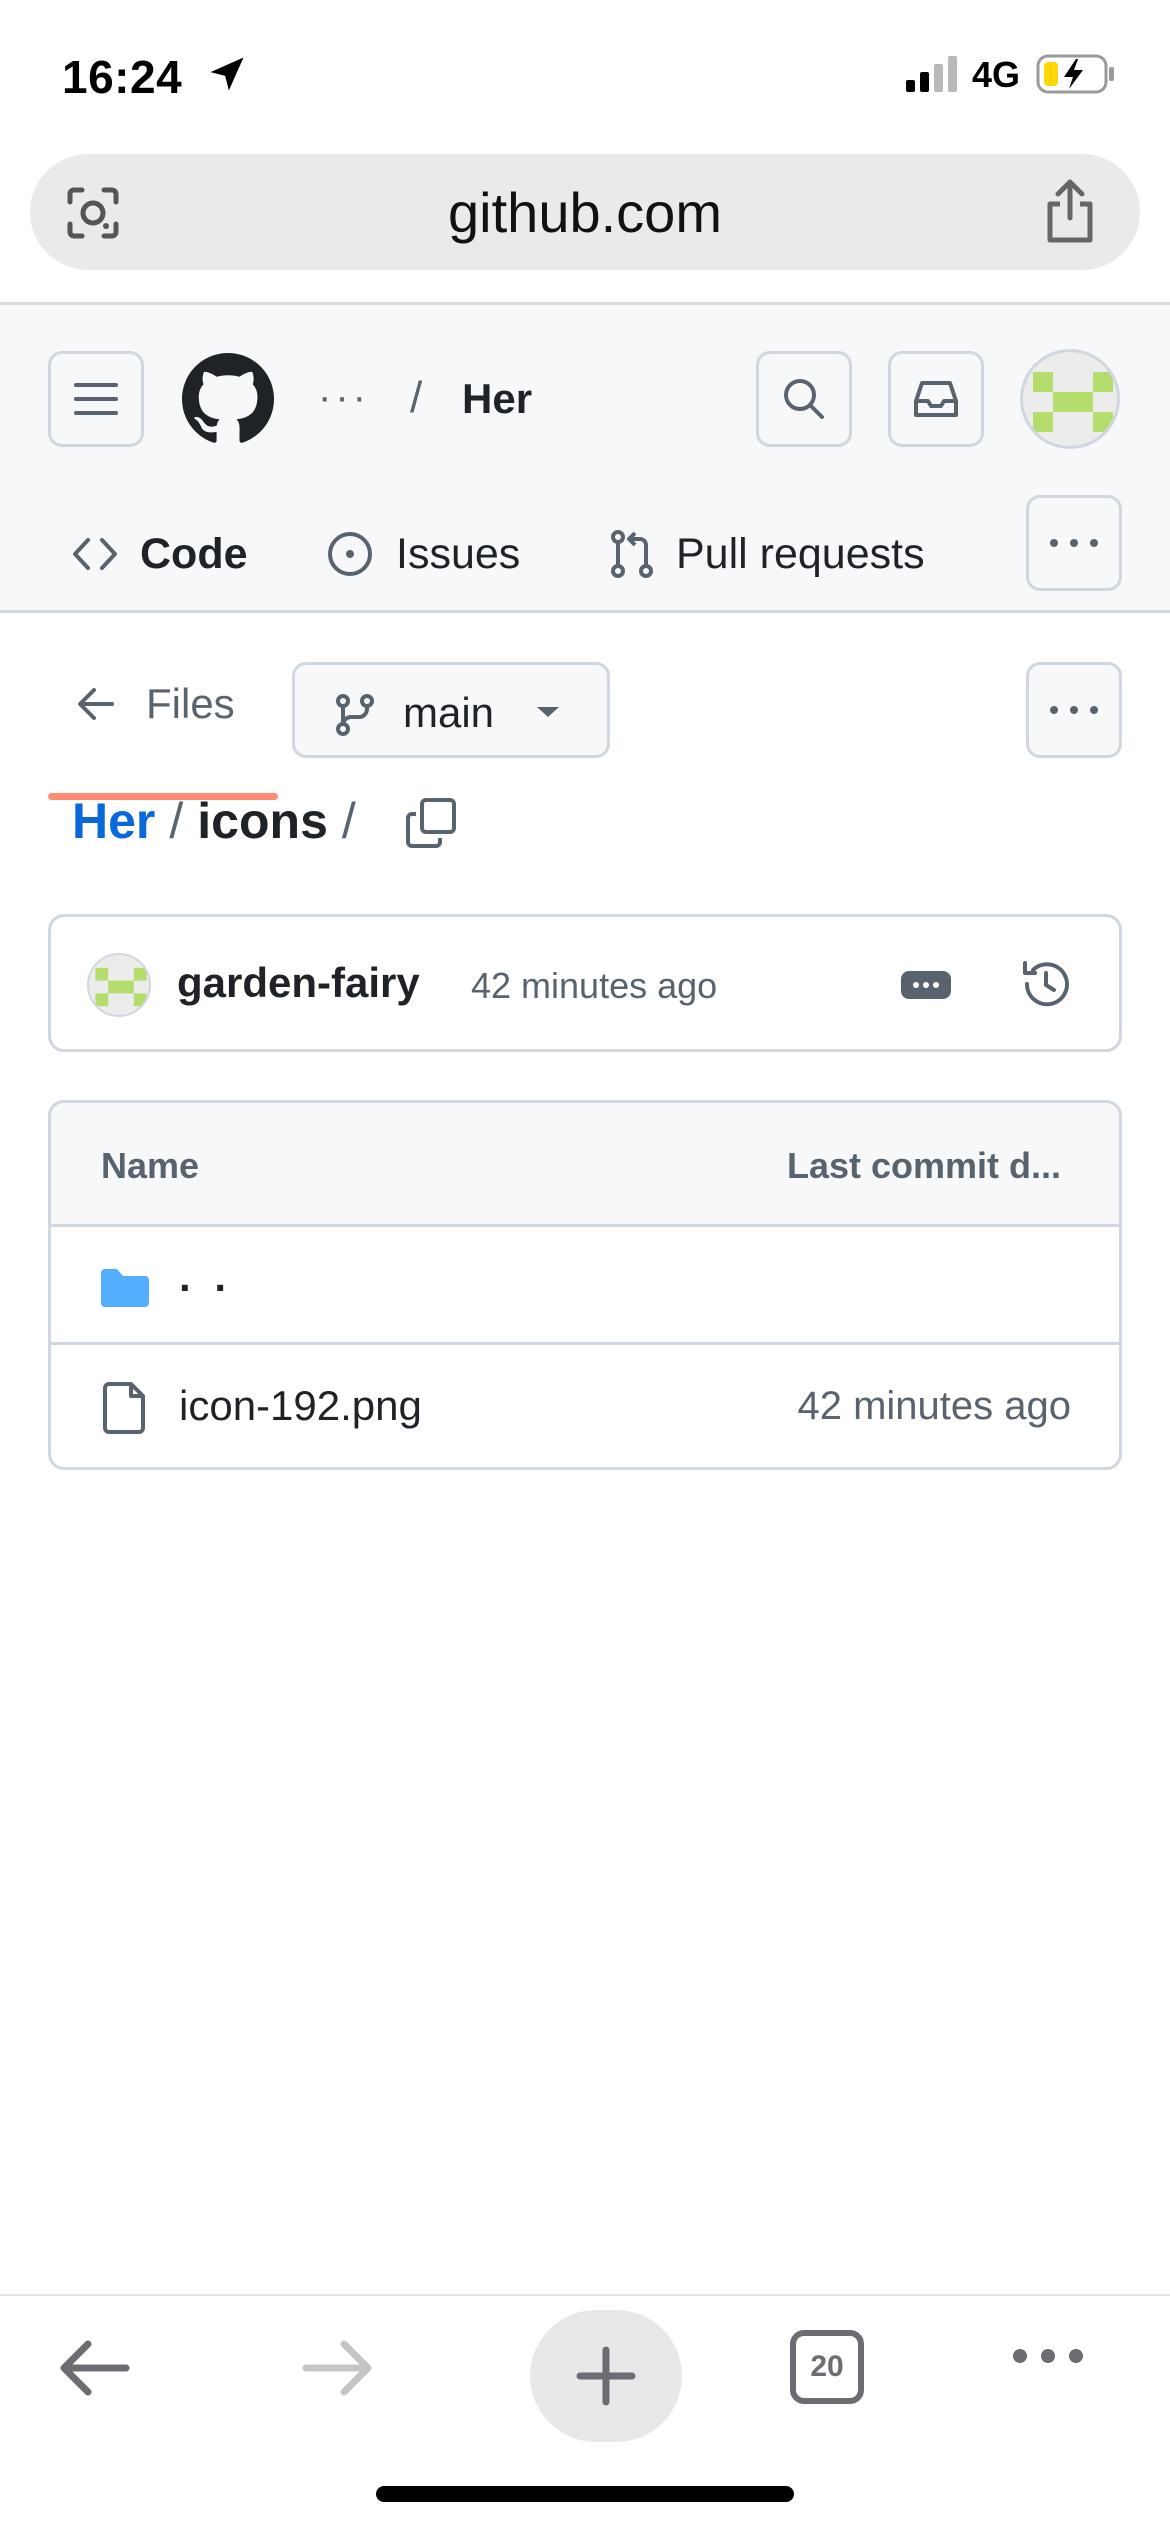  Describe the element at coordinates (228, 399) in the screenshot. I see `github-logo-icon` at that location.